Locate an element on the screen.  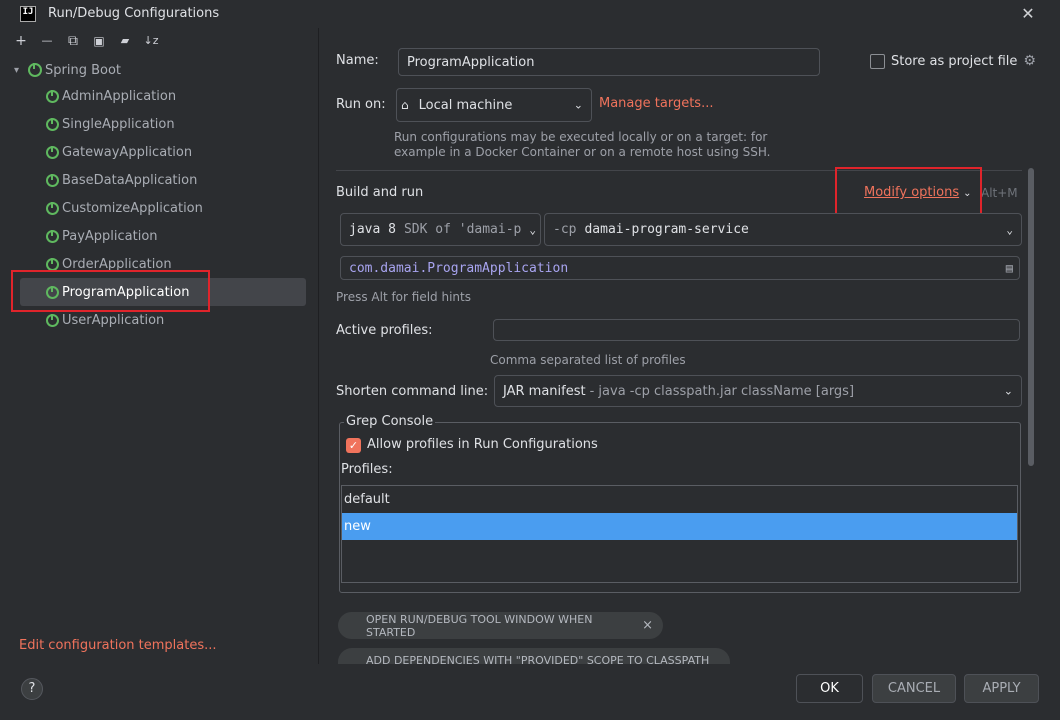
new-folder-icon: ▰ is located at coordinates (125, 41).